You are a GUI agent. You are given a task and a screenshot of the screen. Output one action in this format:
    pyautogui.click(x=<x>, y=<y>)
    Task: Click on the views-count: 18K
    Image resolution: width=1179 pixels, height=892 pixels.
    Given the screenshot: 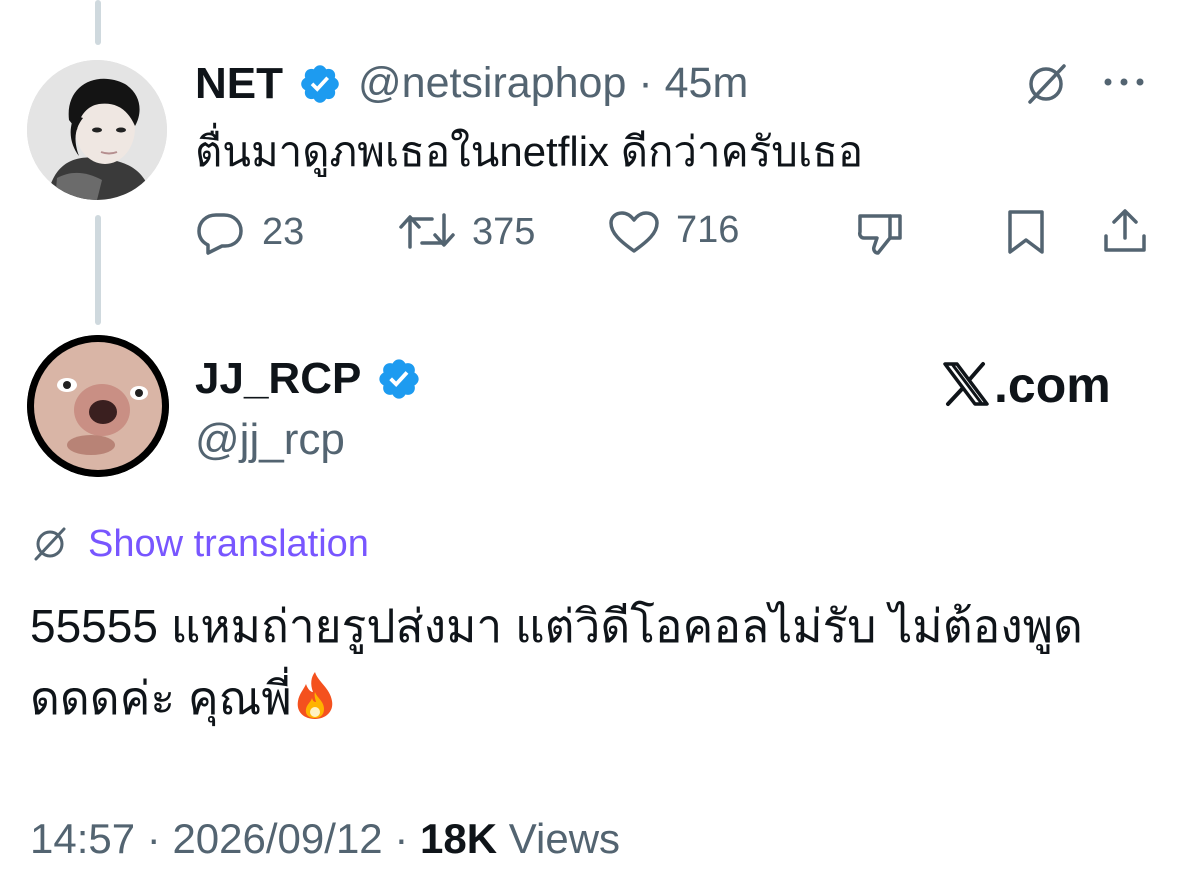 What is the action you would take?
    pyautogui.click(x=459, y=838)
    